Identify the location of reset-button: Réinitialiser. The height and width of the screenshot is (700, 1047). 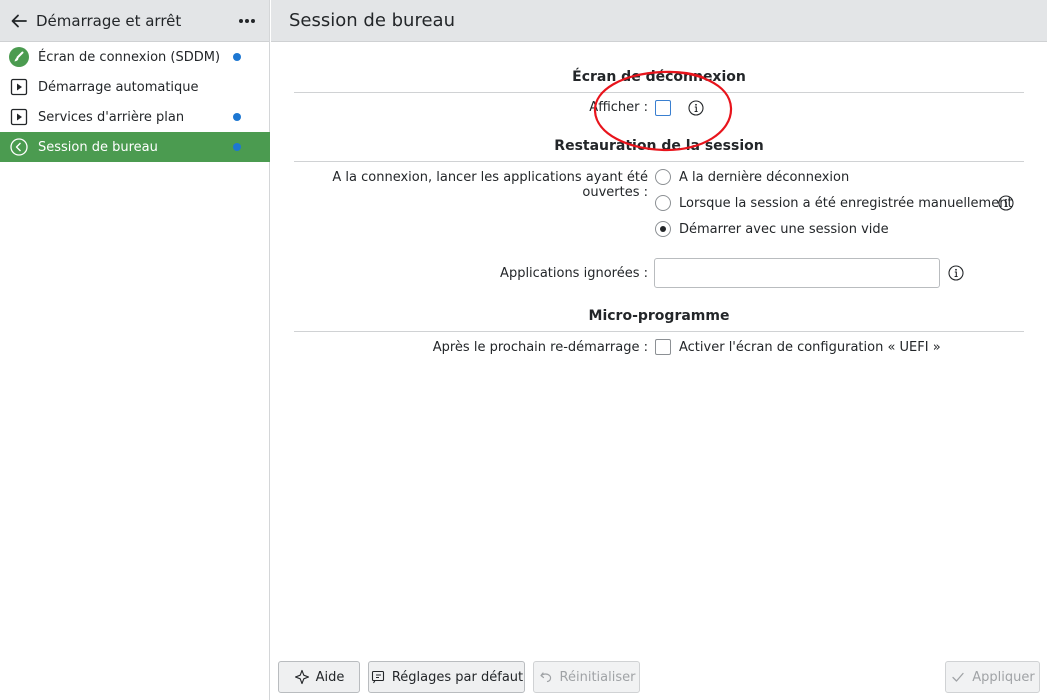
(586, 677).